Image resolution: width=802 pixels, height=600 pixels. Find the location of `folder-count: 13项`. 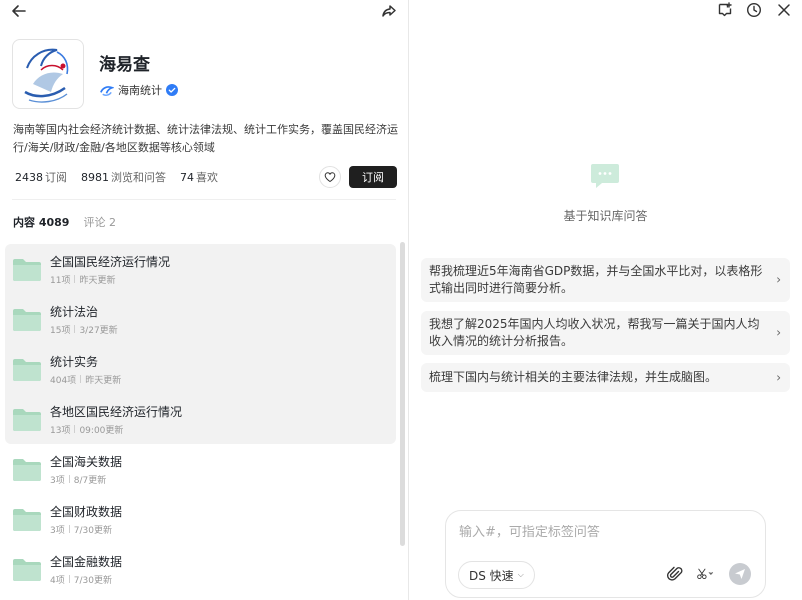

folder-count: 13项 is located at coordinates (60, 430).